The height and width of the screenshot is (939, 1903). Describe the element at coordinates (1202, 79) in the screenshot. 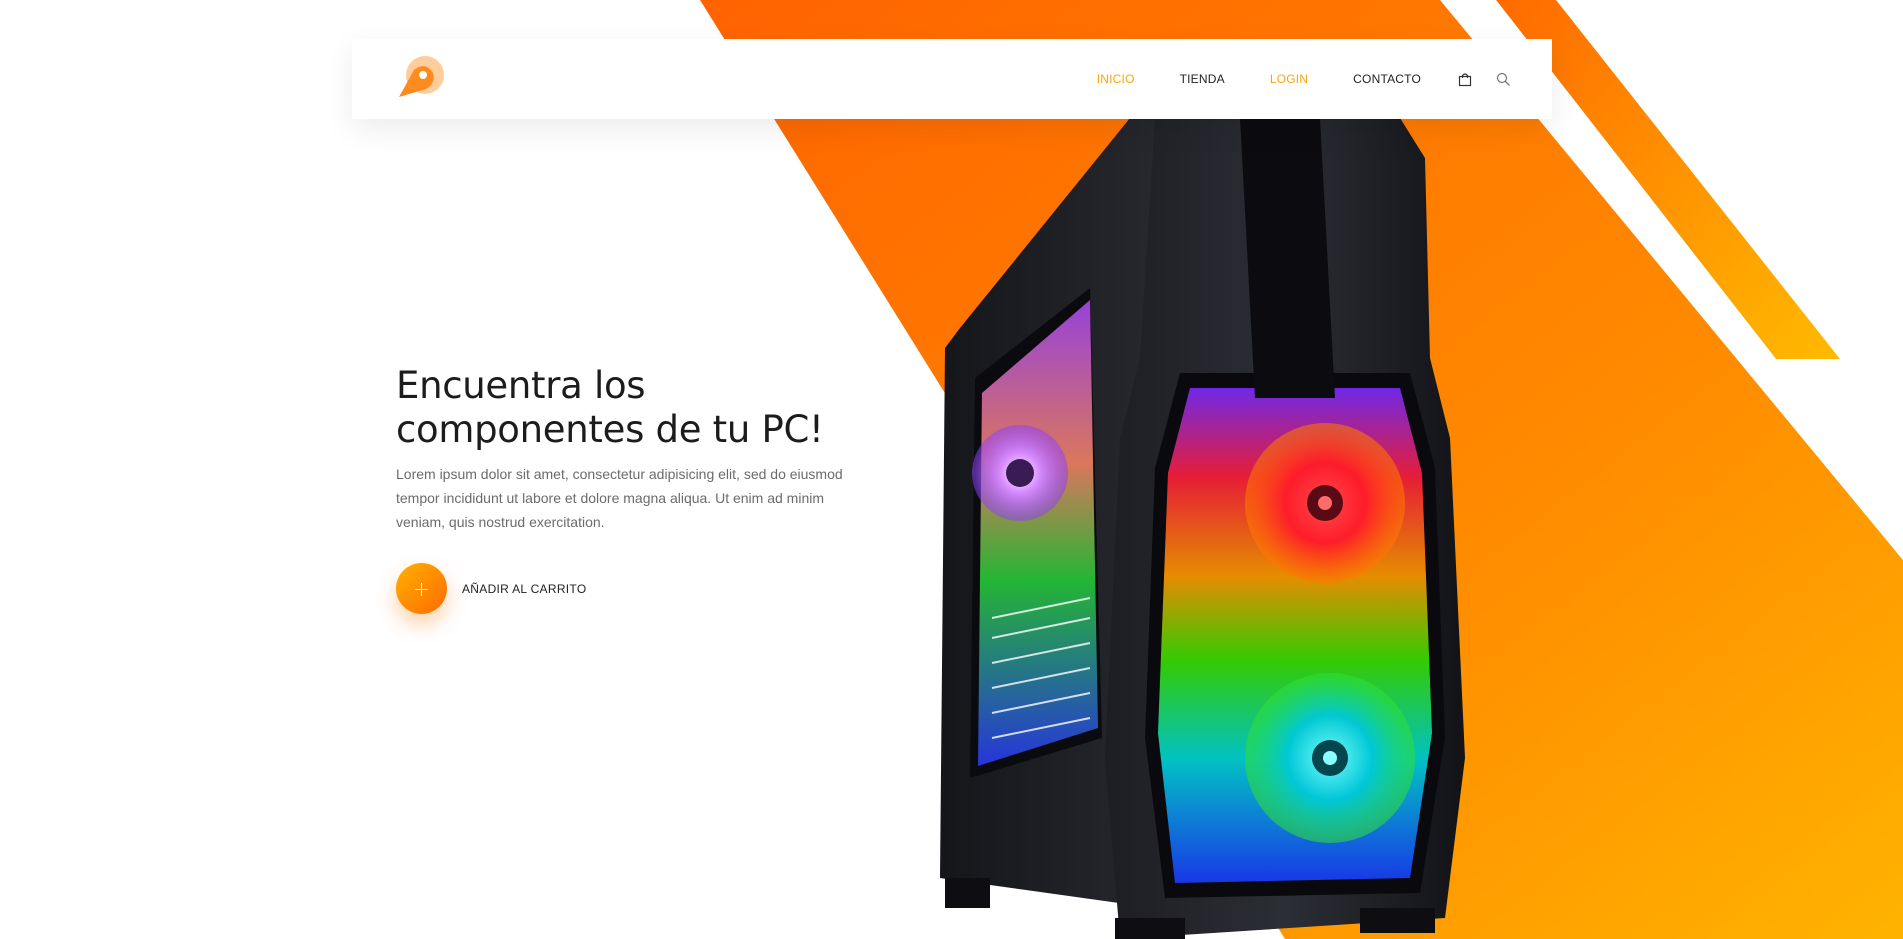

I see `nav-item-tienda: TIENDA` at that location.